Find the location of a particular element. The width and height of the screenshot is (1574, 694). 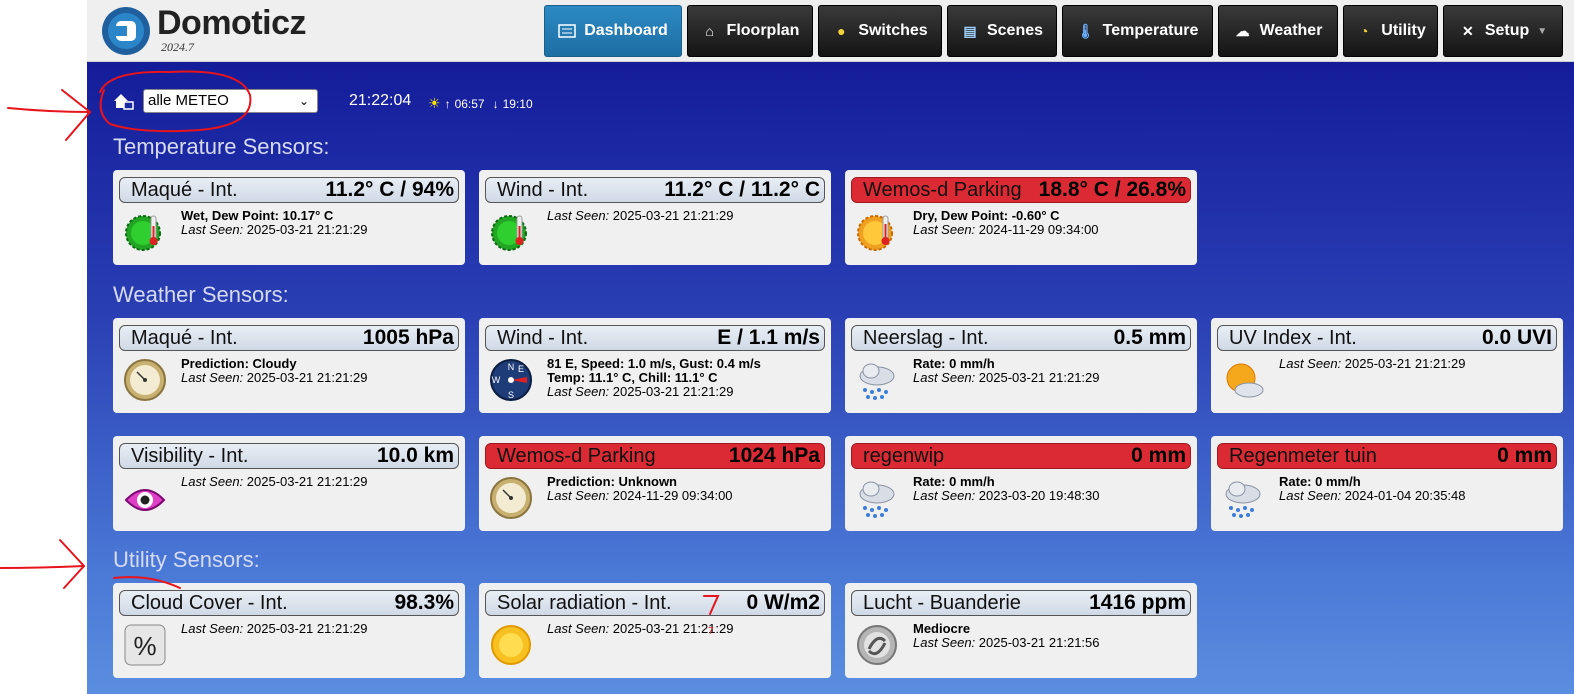

nav-floorplan: ⌂ Floorplan is located at coordinates (750, 31).